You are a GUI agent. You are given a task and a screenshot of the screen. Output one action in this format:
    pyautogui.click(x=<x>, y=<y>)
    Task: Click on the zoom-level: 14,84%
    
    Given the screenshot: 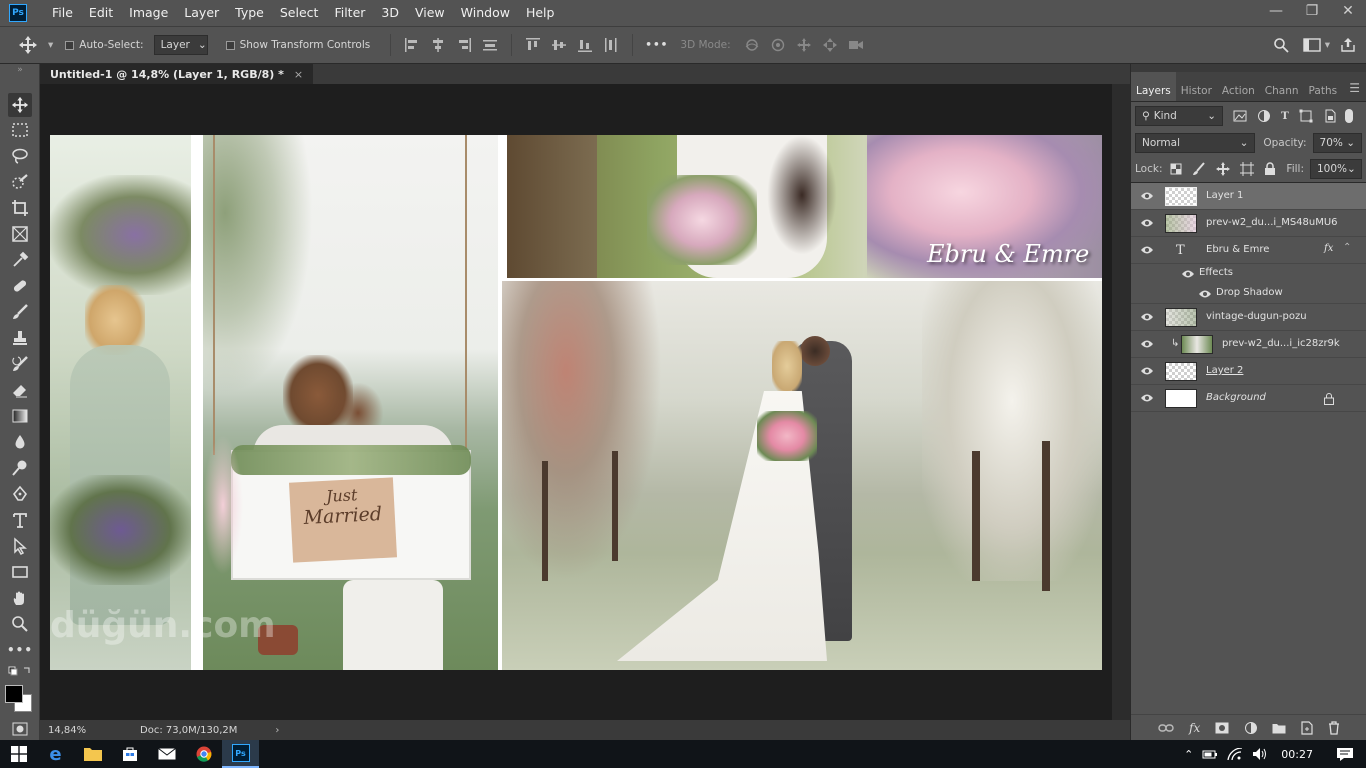 What is the action you would take?
    pyautogui.click(x=88, y=730)
    